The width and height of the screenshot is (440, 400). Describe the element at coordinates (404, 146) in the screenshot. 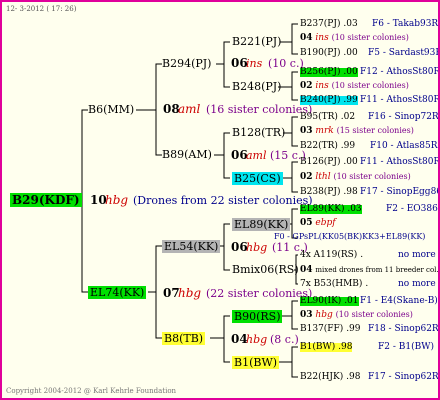

I see `right-link: F10 - Atlas85R` at that location.